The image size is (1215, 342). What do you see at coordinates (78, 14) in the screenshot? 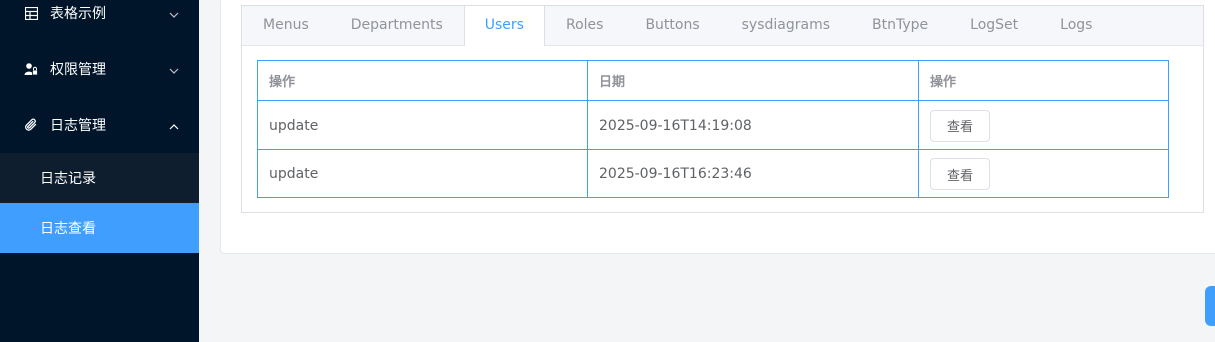
I see `sidebar-item-label: 表格示例` at bounding box center [78, 14].